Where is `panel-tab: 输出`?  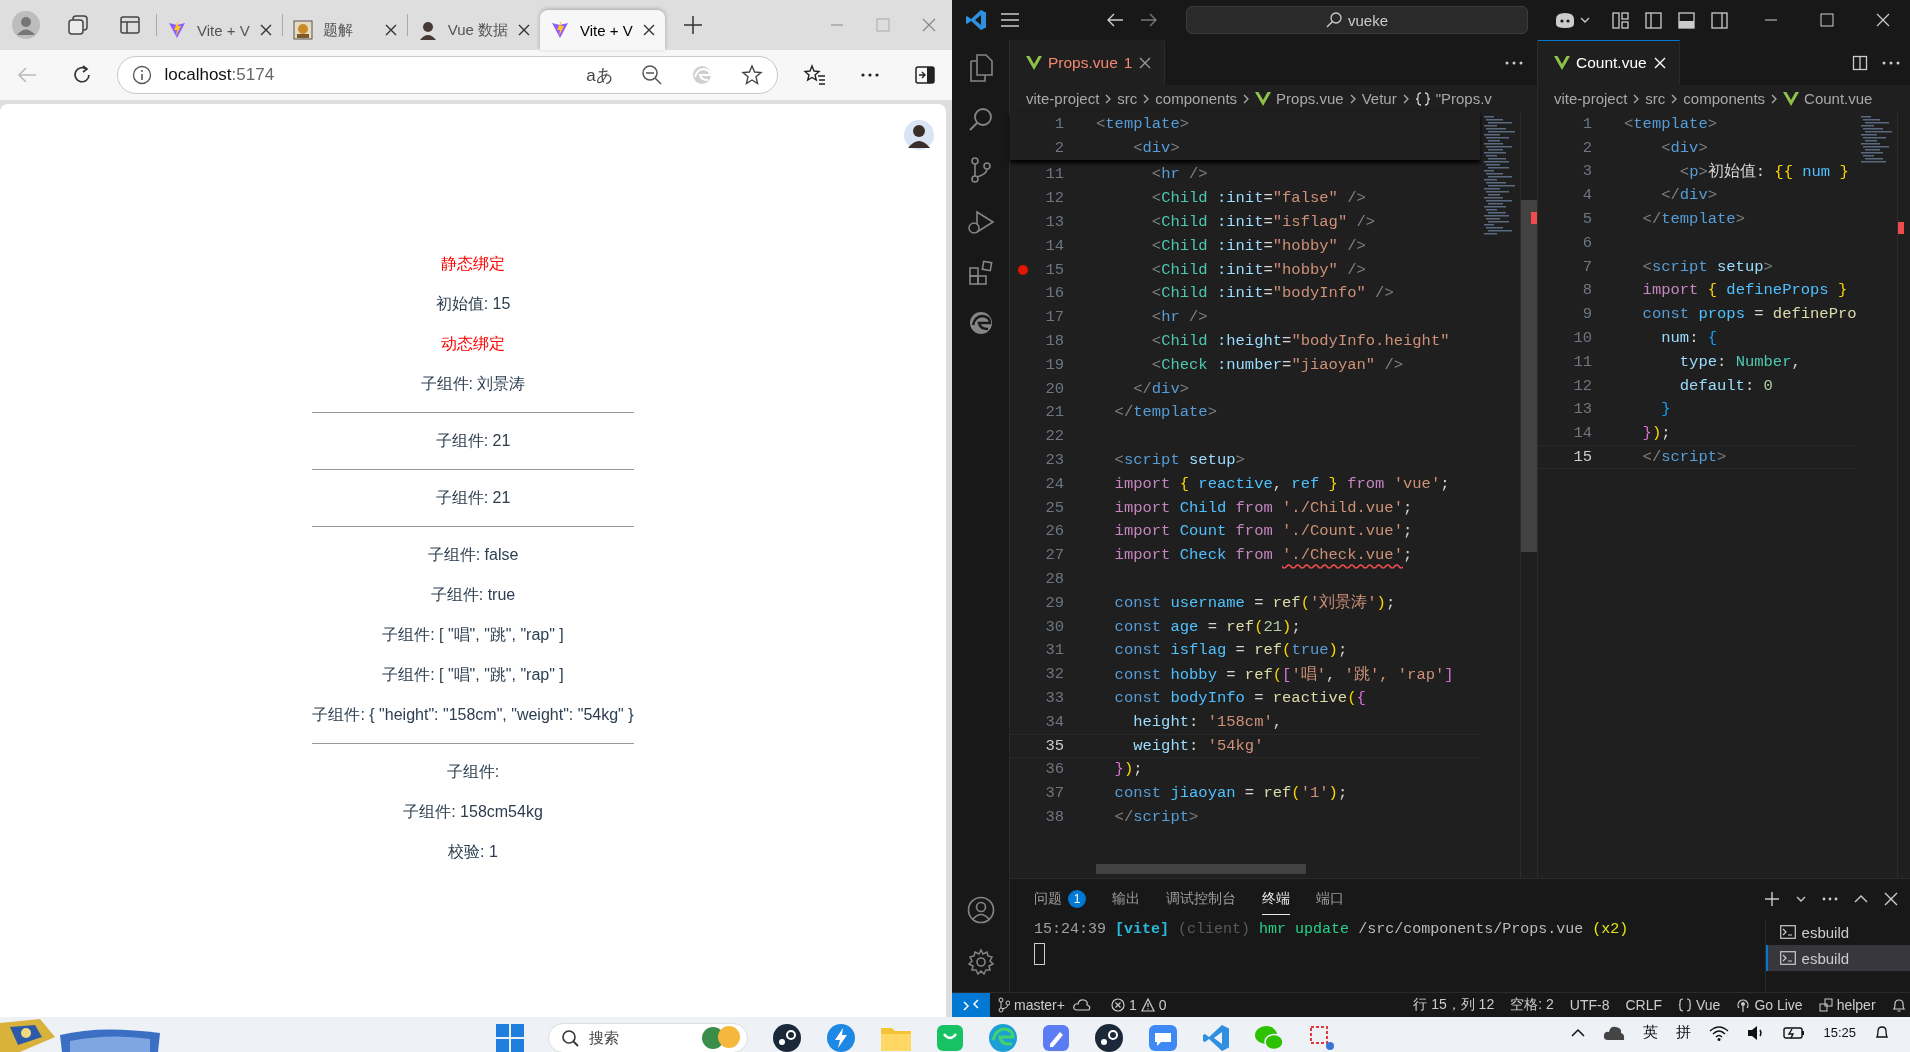 panel-tab: 输出 is located at coordinates (1126, 899).